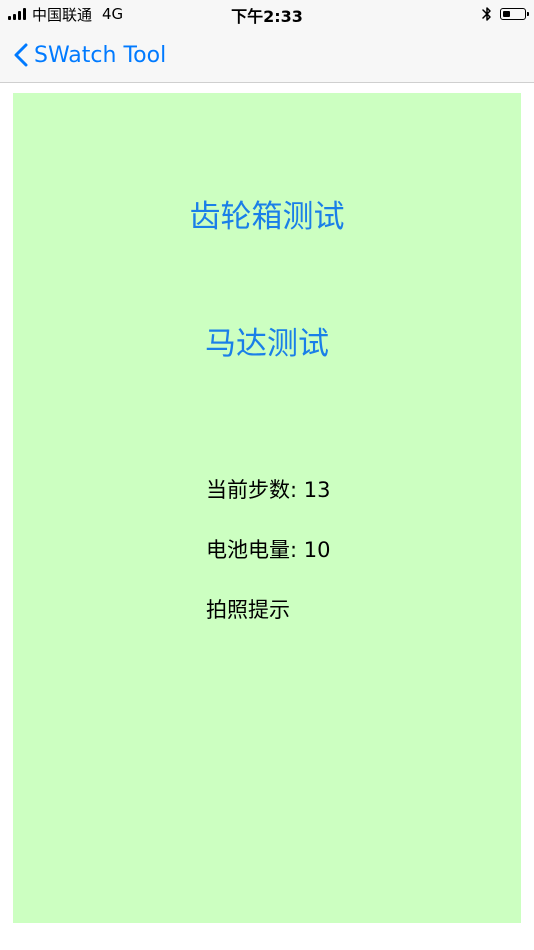  I want to click on status-time: 下午2:33, so click(267, 16).